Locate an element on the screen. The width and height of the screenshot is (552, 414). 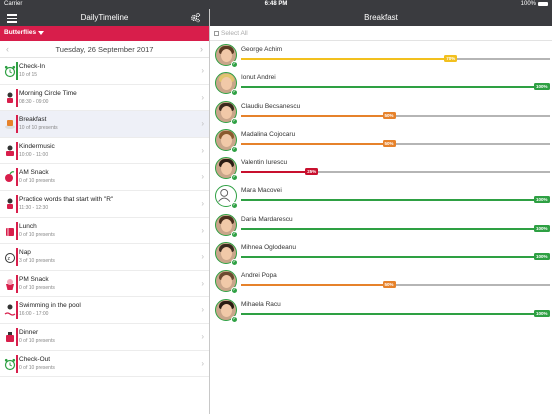
settings-gears-icon is located at coordinates (195, 17).